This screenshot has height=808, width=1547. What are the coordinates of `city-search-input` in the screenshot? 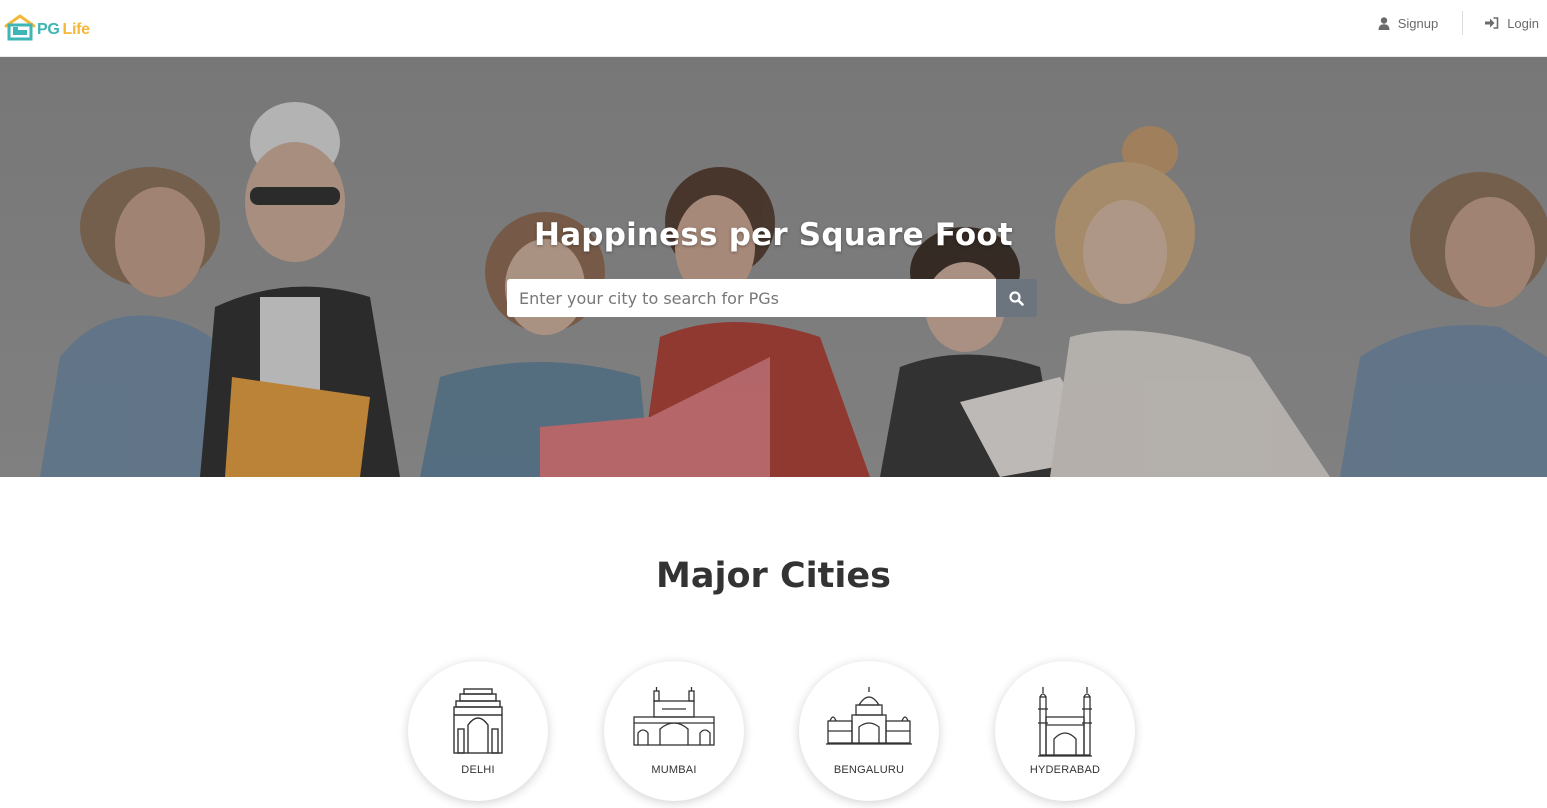 It's located at (751, 298).